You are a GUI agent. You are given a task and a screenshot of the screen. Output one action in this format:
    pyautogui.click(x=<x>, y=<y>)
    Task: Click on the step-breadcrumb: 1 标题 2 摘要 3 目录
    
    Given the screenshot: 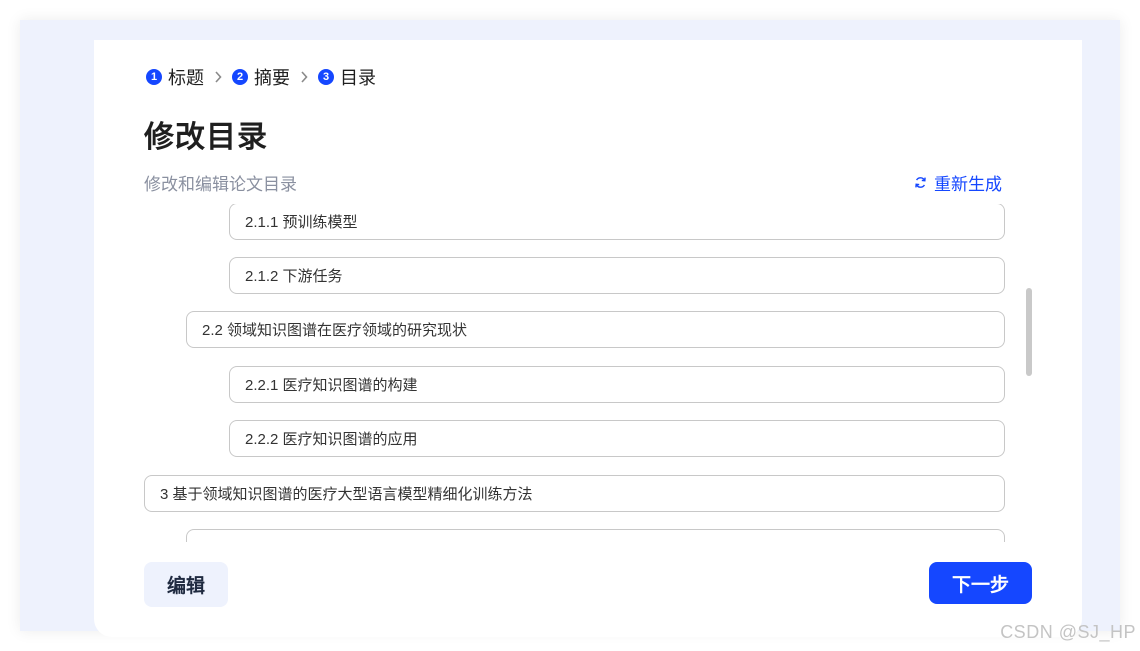 What is the action you would take?
    pyautogui.click(x=261, y=77)
    